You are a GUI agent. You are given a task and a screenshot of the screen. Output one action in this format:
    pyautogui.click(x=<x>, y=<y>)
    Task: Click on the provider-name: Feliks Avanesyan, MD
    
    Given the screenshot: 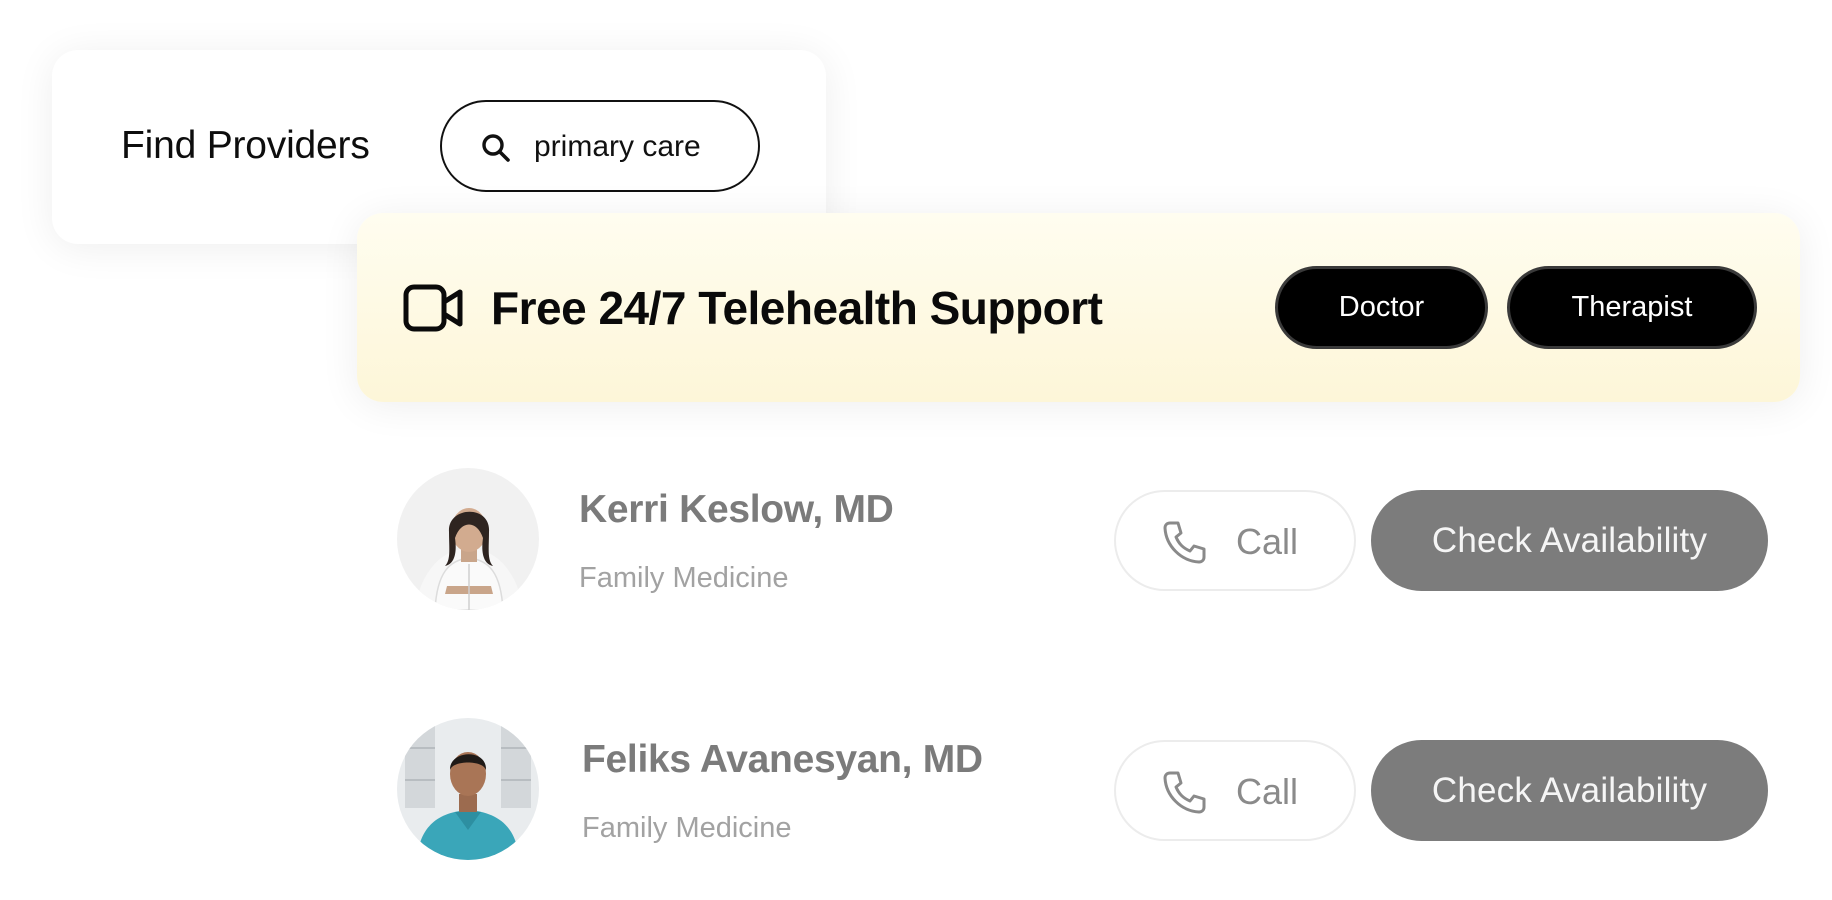 What is the action you would take?
    pyautogui.click(x=782, y=759)
    